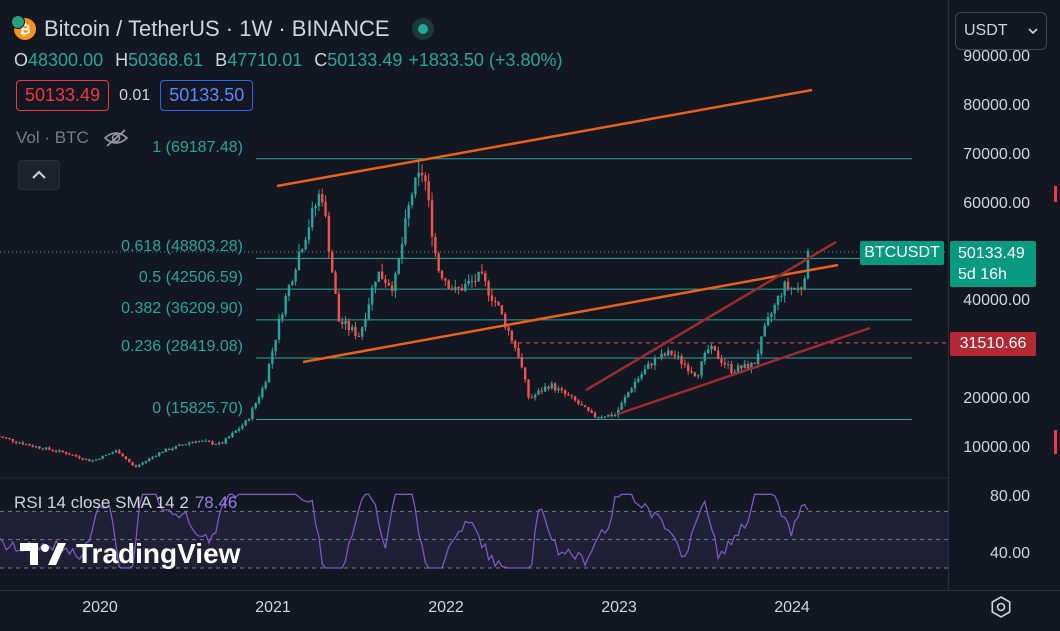  Describe the element at coordinates (182, 346) in the screenshot. I see `fib-level-label: 0.236 (28419.08)` at that location.